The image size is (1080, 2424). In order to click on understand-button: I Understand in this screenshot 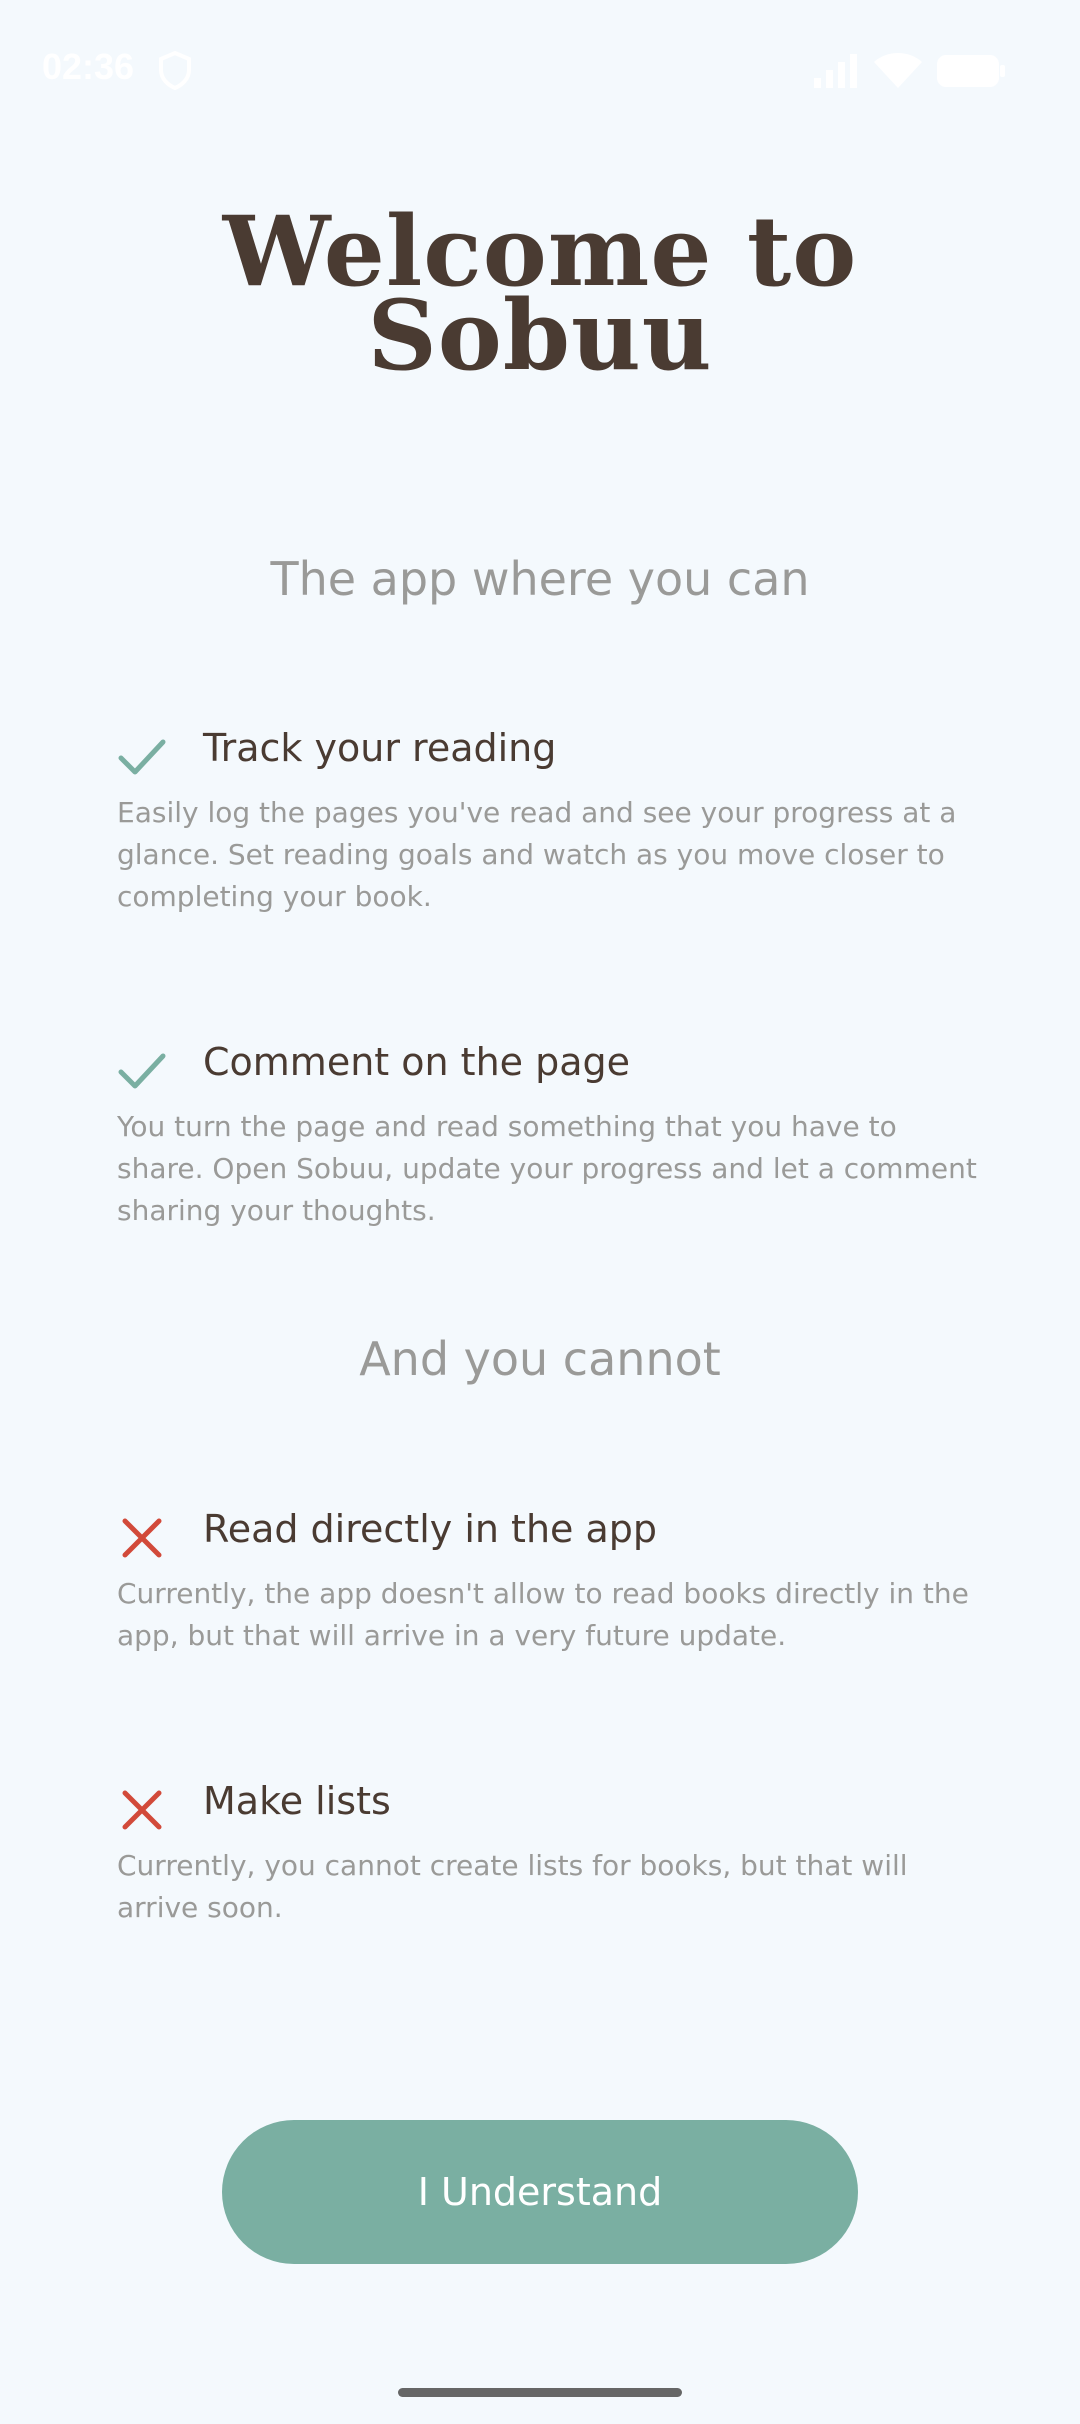, I will do `click(540, 2192)`.